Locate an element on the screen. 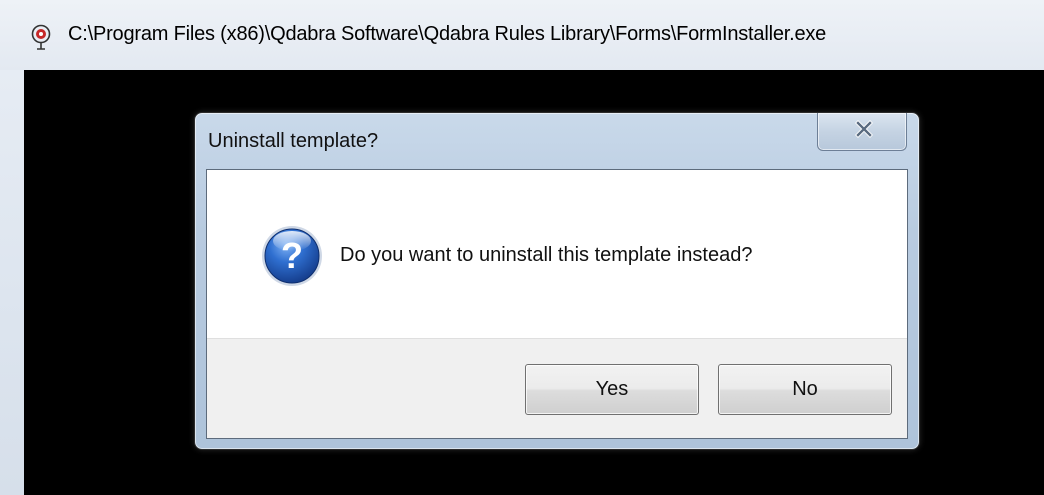  yes-button: Yes is located at coordinates (612, 389).